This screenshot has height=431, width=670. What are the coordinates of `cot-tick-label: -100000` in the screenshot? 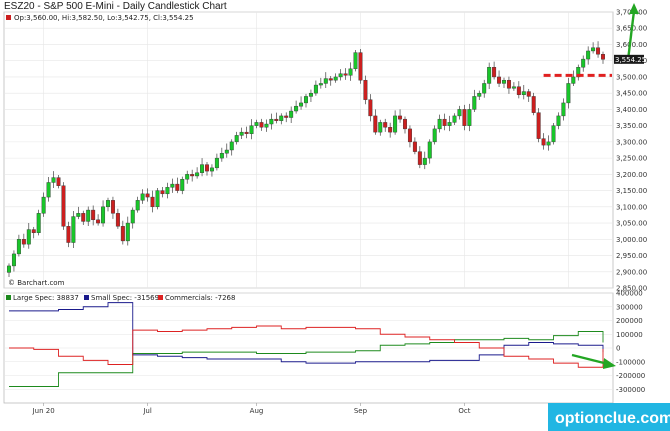 It's located at (630, 362).